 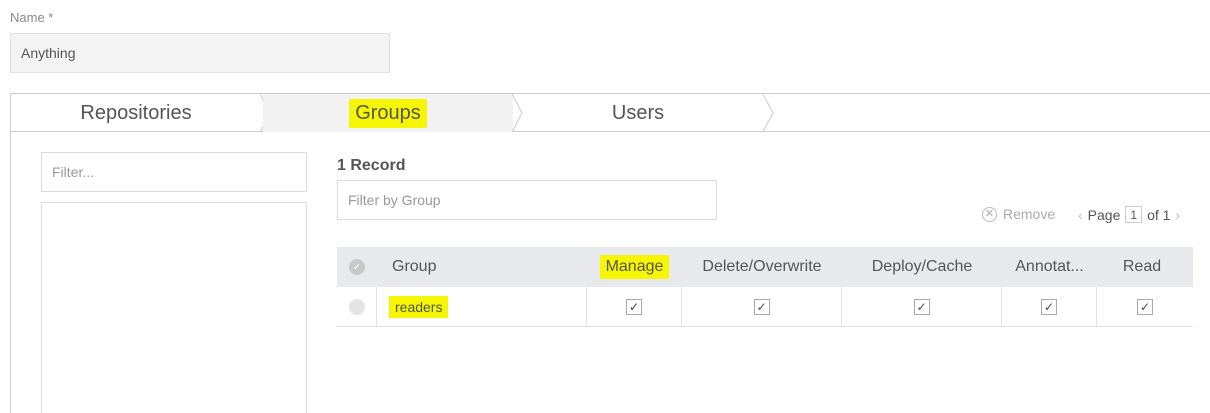 I want to click on record-count: 1 Record, so click(x=371, y=165).